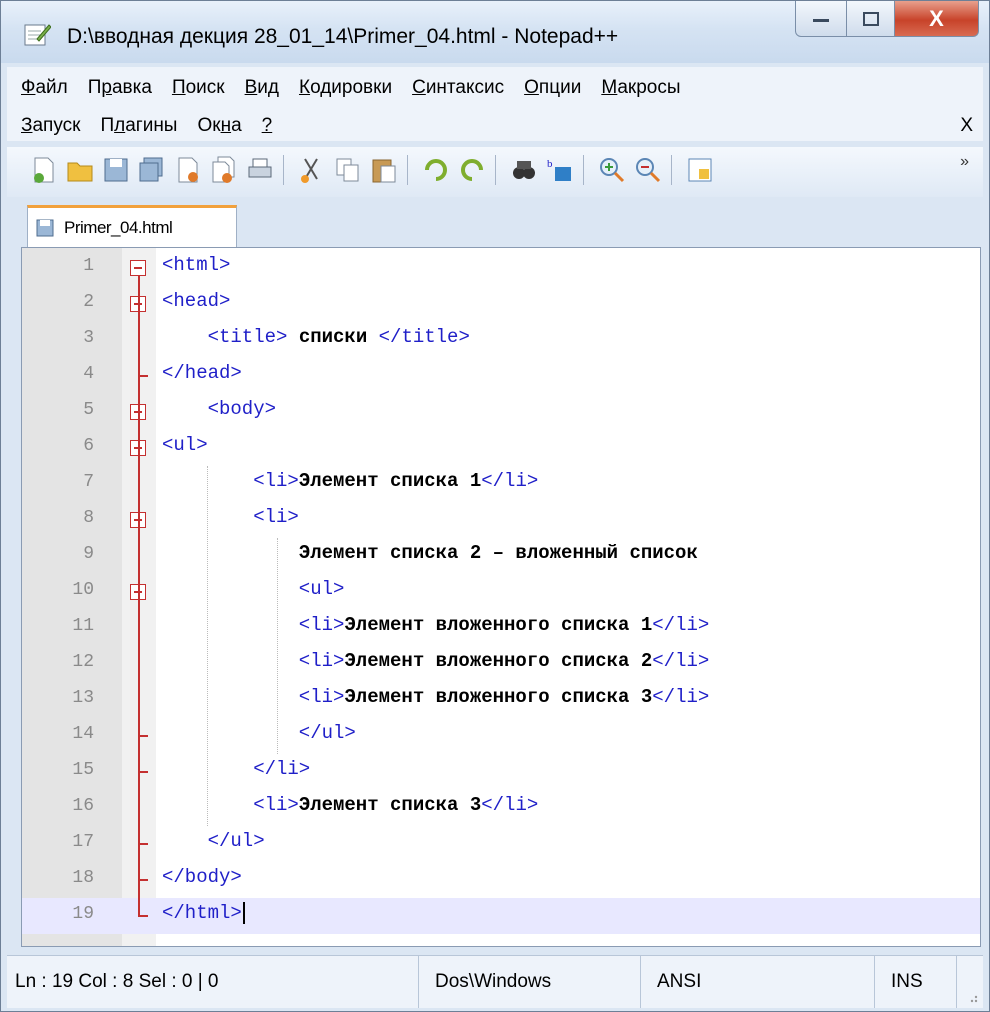 The height and width of the screenshot is (1012, 990). Describe the element at coordinates (88, 302) in the screenshot. I see `line-number: 2` at that location.